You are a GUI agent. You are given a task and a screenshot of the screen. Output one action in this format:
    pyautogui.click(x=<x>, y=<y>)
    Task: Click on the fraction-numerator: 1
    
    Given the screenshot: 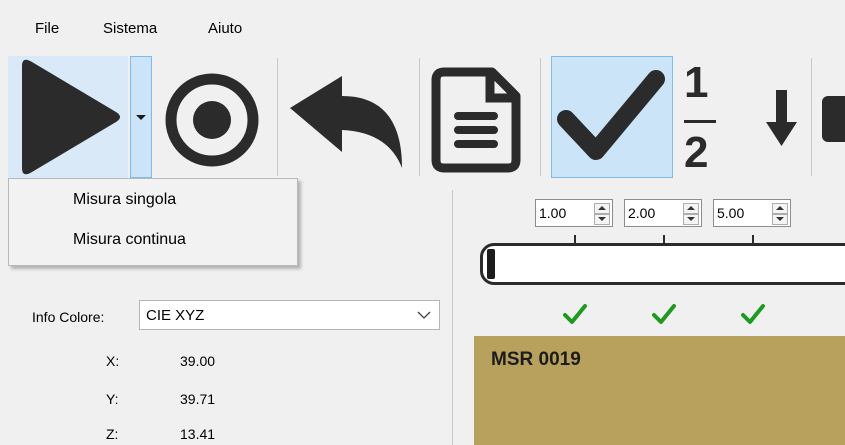 What is the action you would take?
    pyautogui.click(x=696, y=82)
    